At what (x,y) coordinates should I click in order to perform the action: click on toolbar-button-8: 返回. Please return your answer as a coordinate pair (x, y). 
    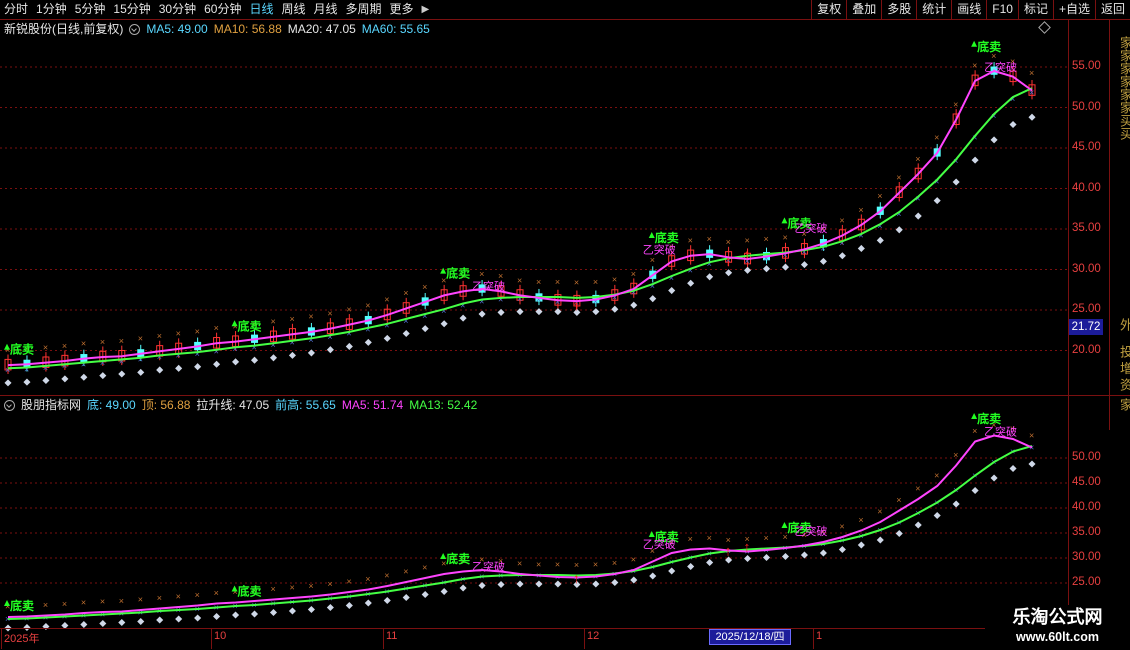
    Looking at the image, I should click on (1112, 9).